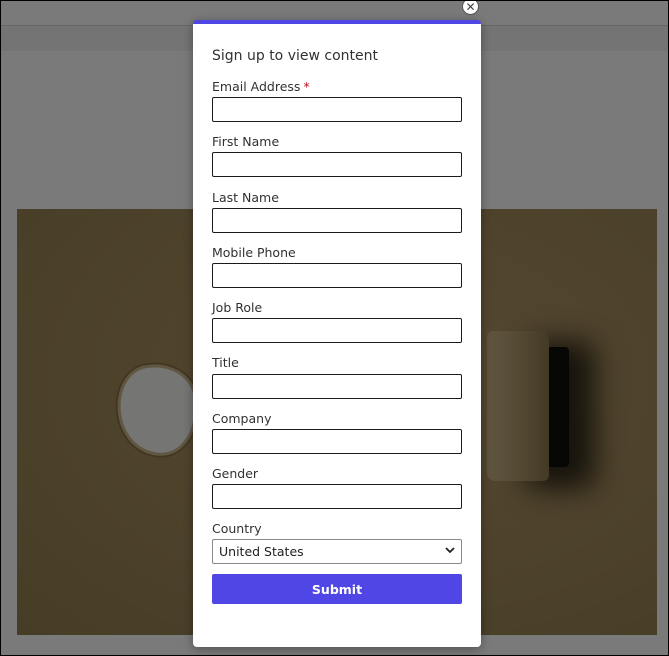 Image resolution: width=669 pixels, height=656 pixels. I want to click on chevron-down-icon, so click(450, 551).